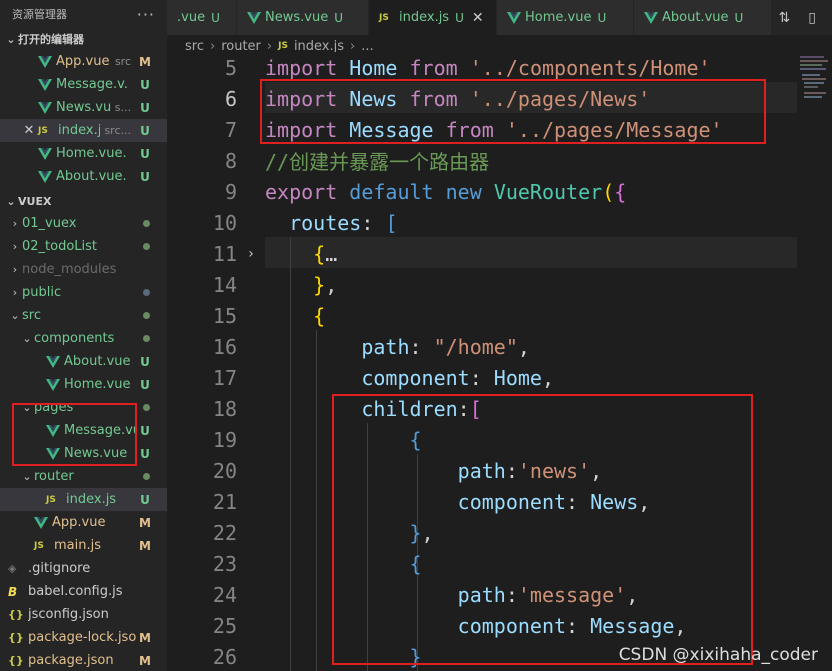 The height and width of the screenshot is (671, 832). Describe the element at coordinates (565, 17) in the screenshot. I see `editor-tab: Home.vue U` at that location.